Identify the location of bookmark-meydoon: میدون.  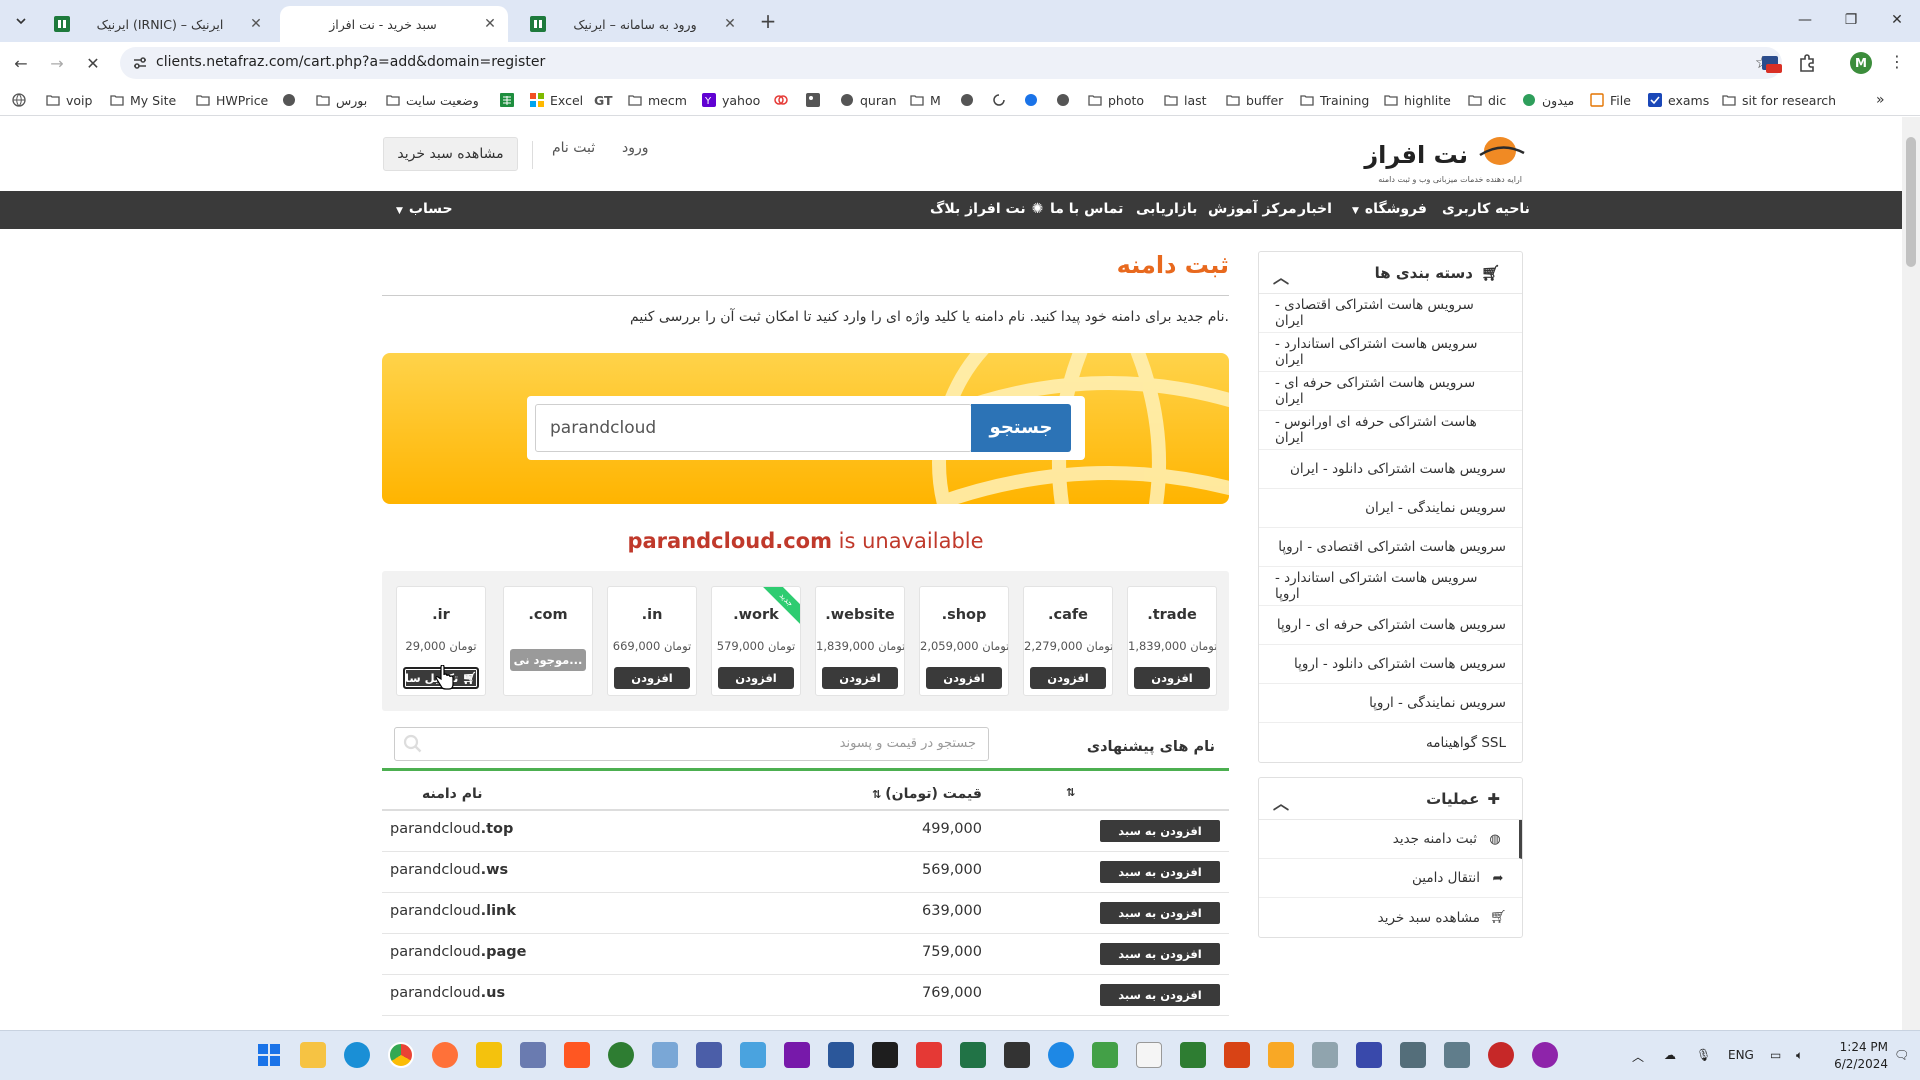
(1548, 100).